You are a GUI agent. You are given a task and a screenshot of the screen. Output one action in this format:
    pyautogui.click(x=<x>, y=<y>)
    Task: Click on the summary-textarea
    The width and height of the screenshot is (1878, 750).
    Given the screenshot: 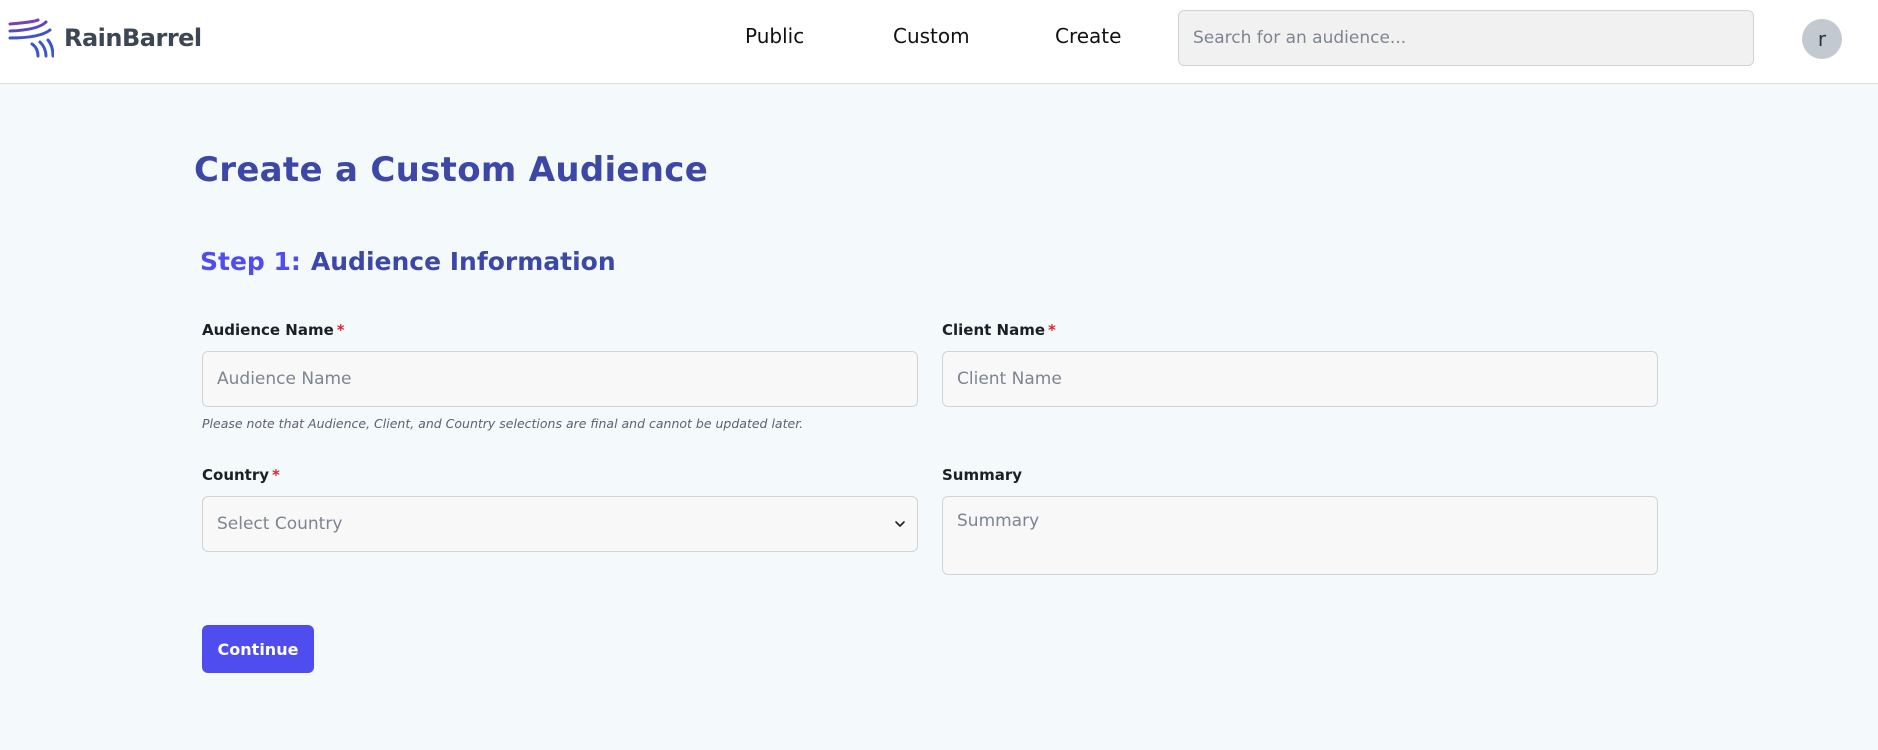 What is the action you would take?
    pyautogui.click(x=1300, y=535)
    